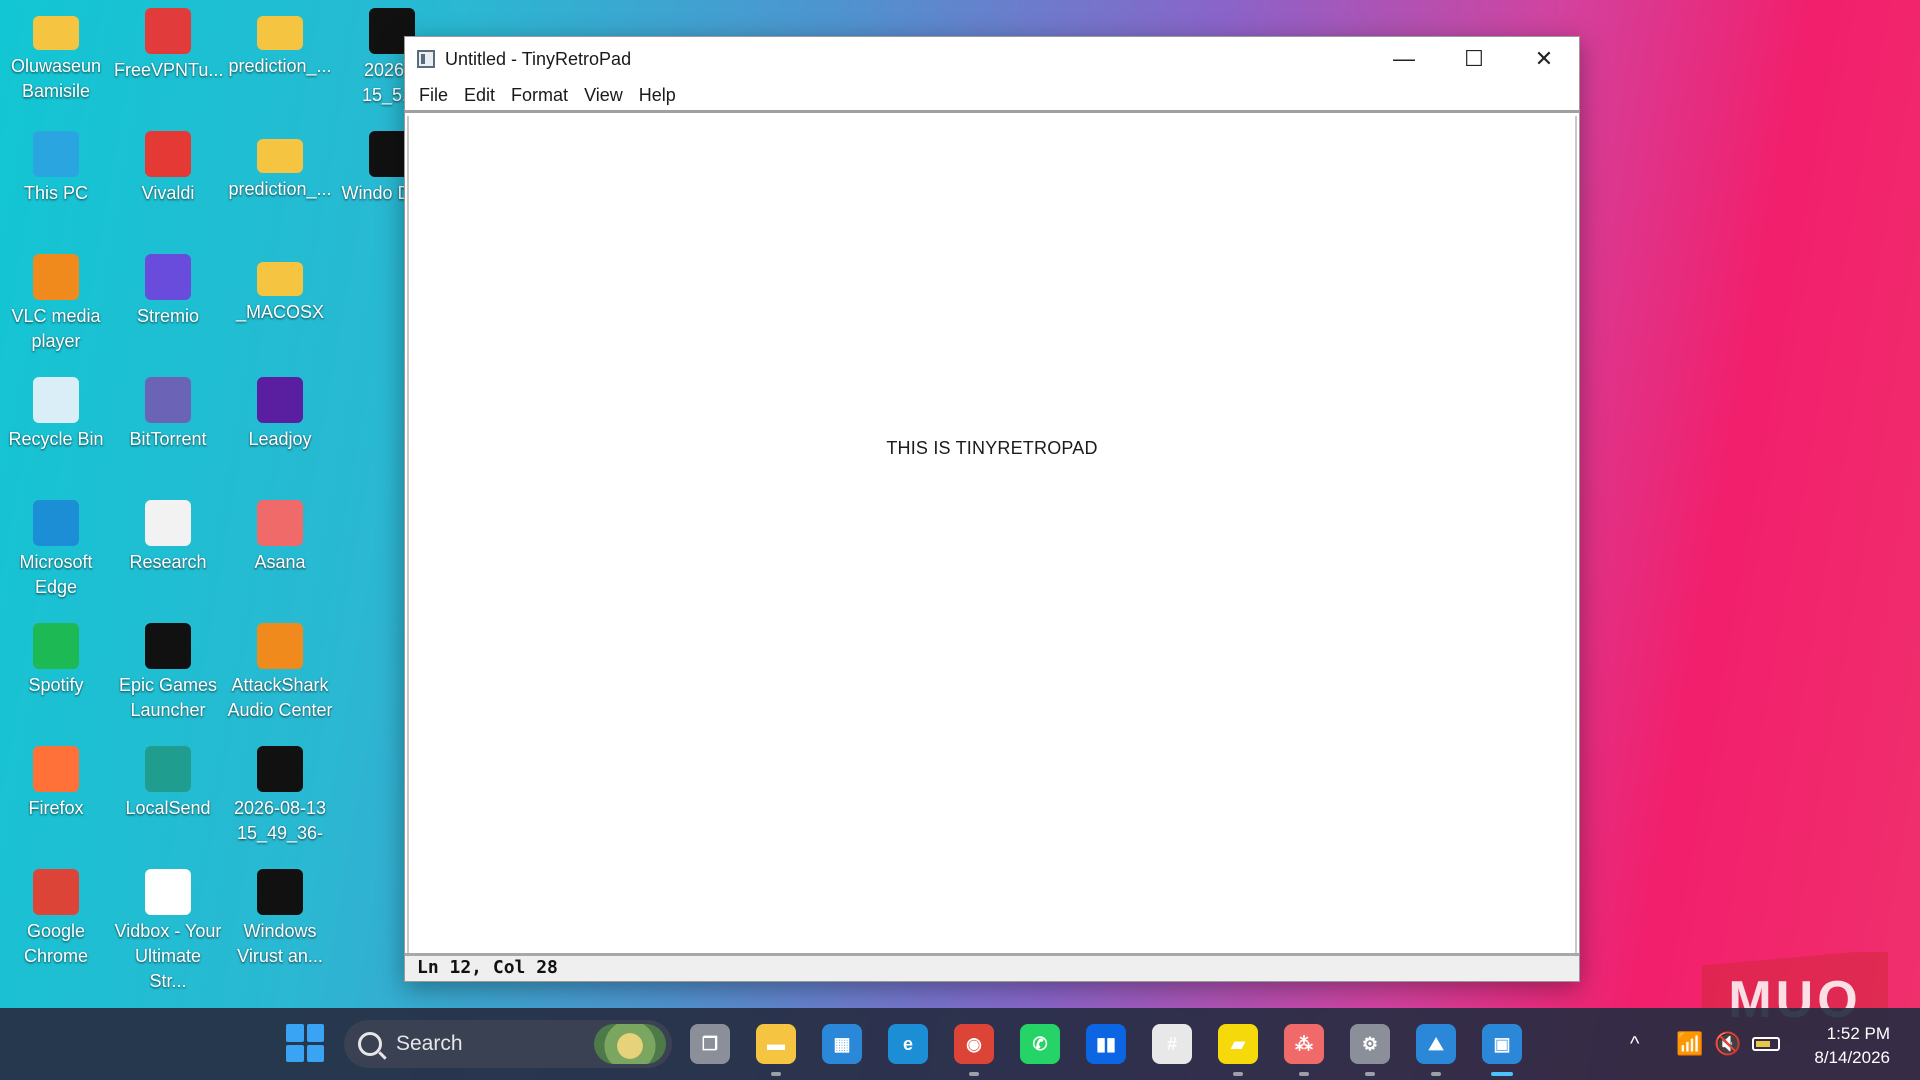  Describe the element at coordinates (1172, 1044) in the screenshot. I see `slack-icon: #` at that location.